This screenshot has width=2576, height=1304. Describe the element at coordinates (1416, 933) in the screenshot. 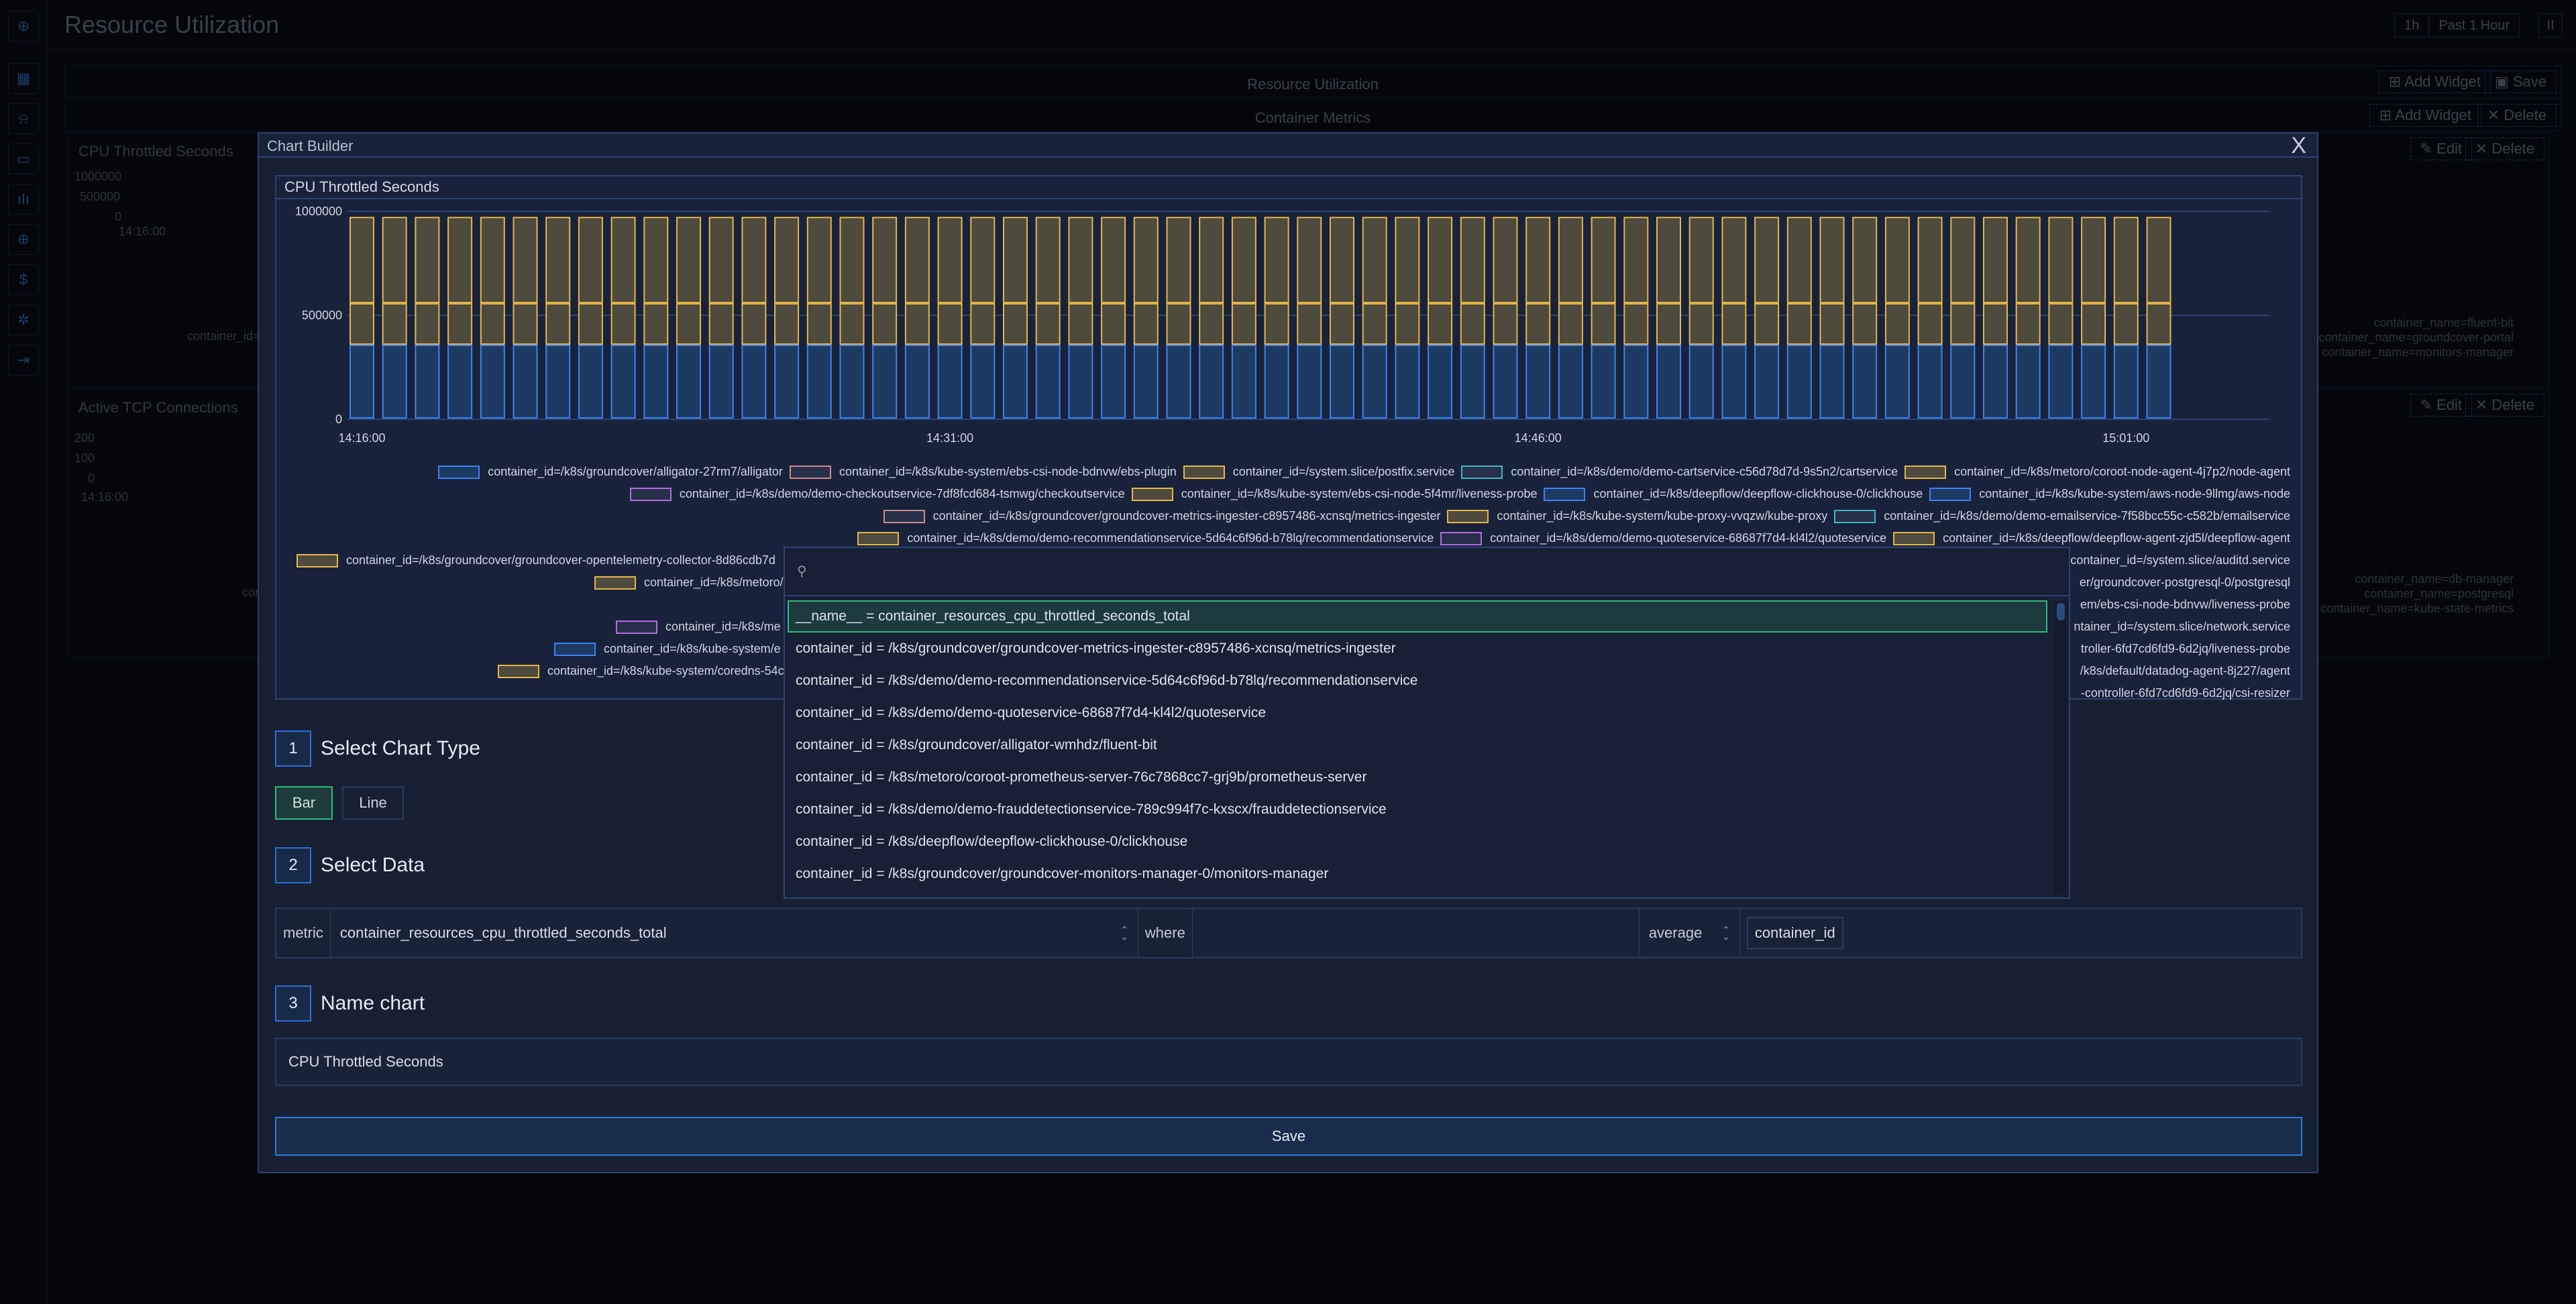

I see `where-input` at that location.